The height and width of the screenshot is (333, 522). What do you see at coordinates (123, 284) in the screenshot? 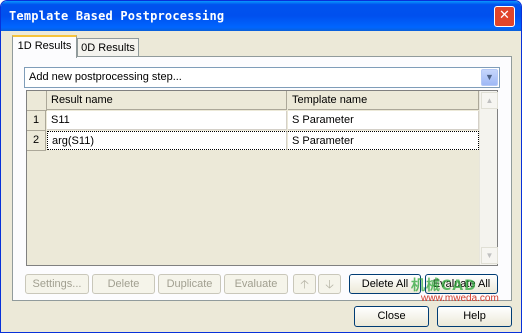
I see `delete-button: Delete` at bounding box center [123, 284].